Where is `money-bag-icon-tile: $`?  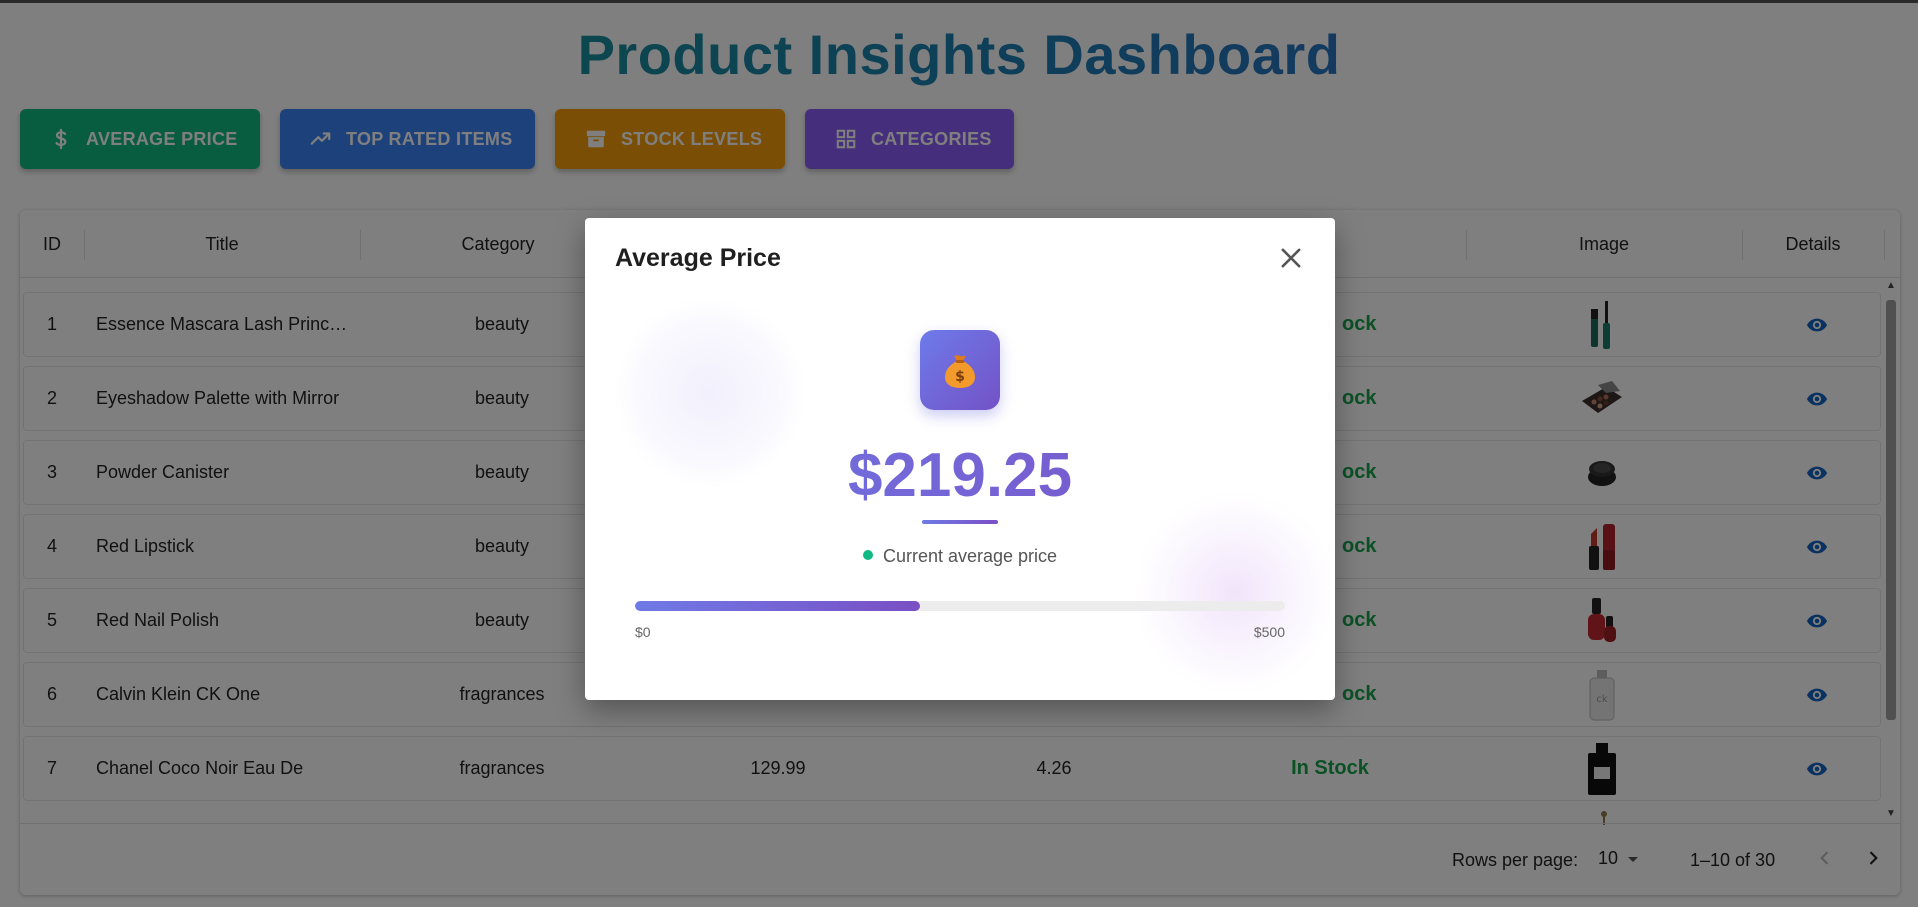
money-bag-icon-tile: $ is located at coordinates (960, 370).